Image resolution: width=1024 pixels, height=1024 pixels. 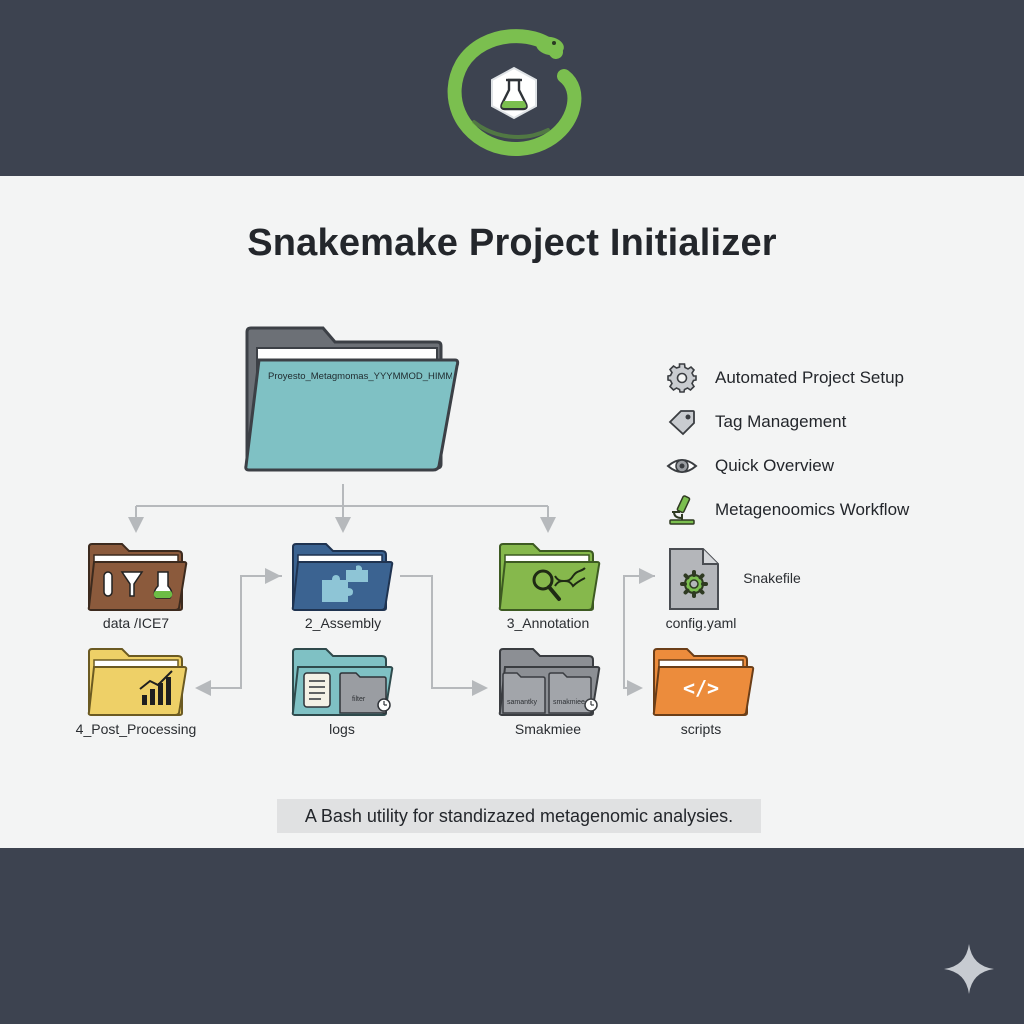 What do you see at coordinates (701, 729) in the screenshot?
I see `folder-label-scripts: scripts` at bounding box center [701, 729].